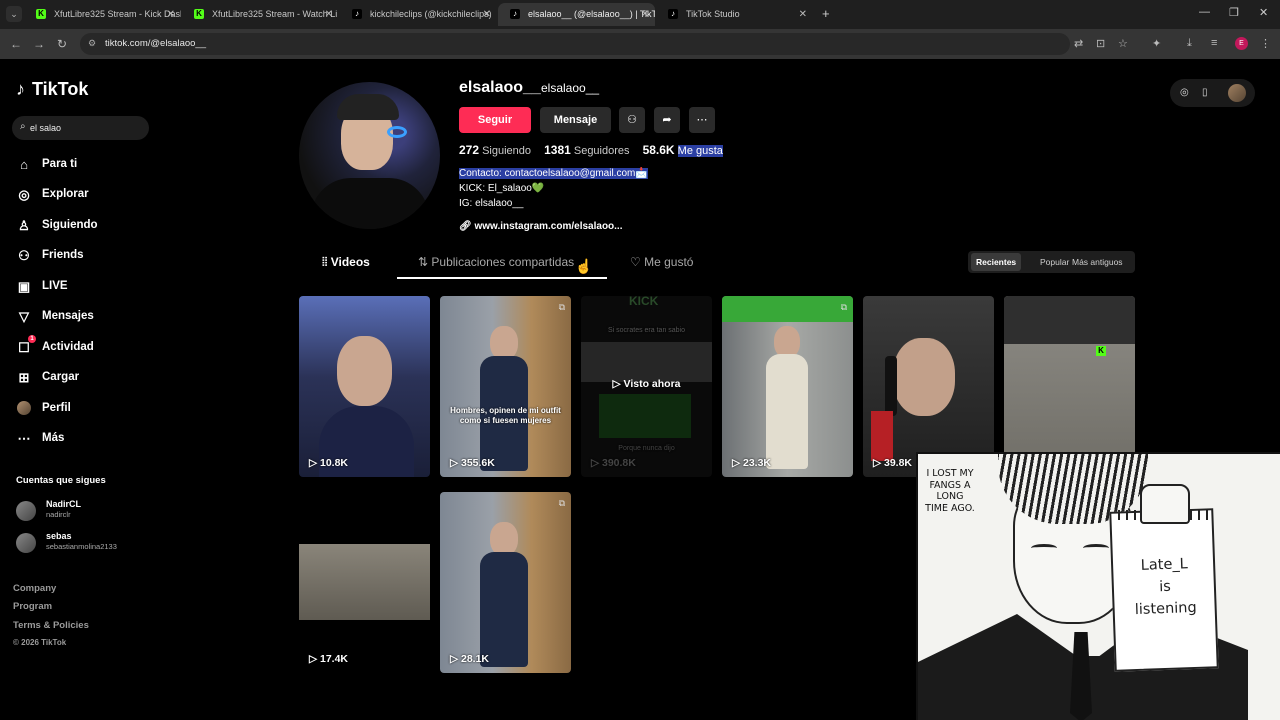 This screenshot has width=1280, height=720. Describe the element at coordinates (561, 503) in the screenshot. I see `multi-image-icon: ⧉` at that location.